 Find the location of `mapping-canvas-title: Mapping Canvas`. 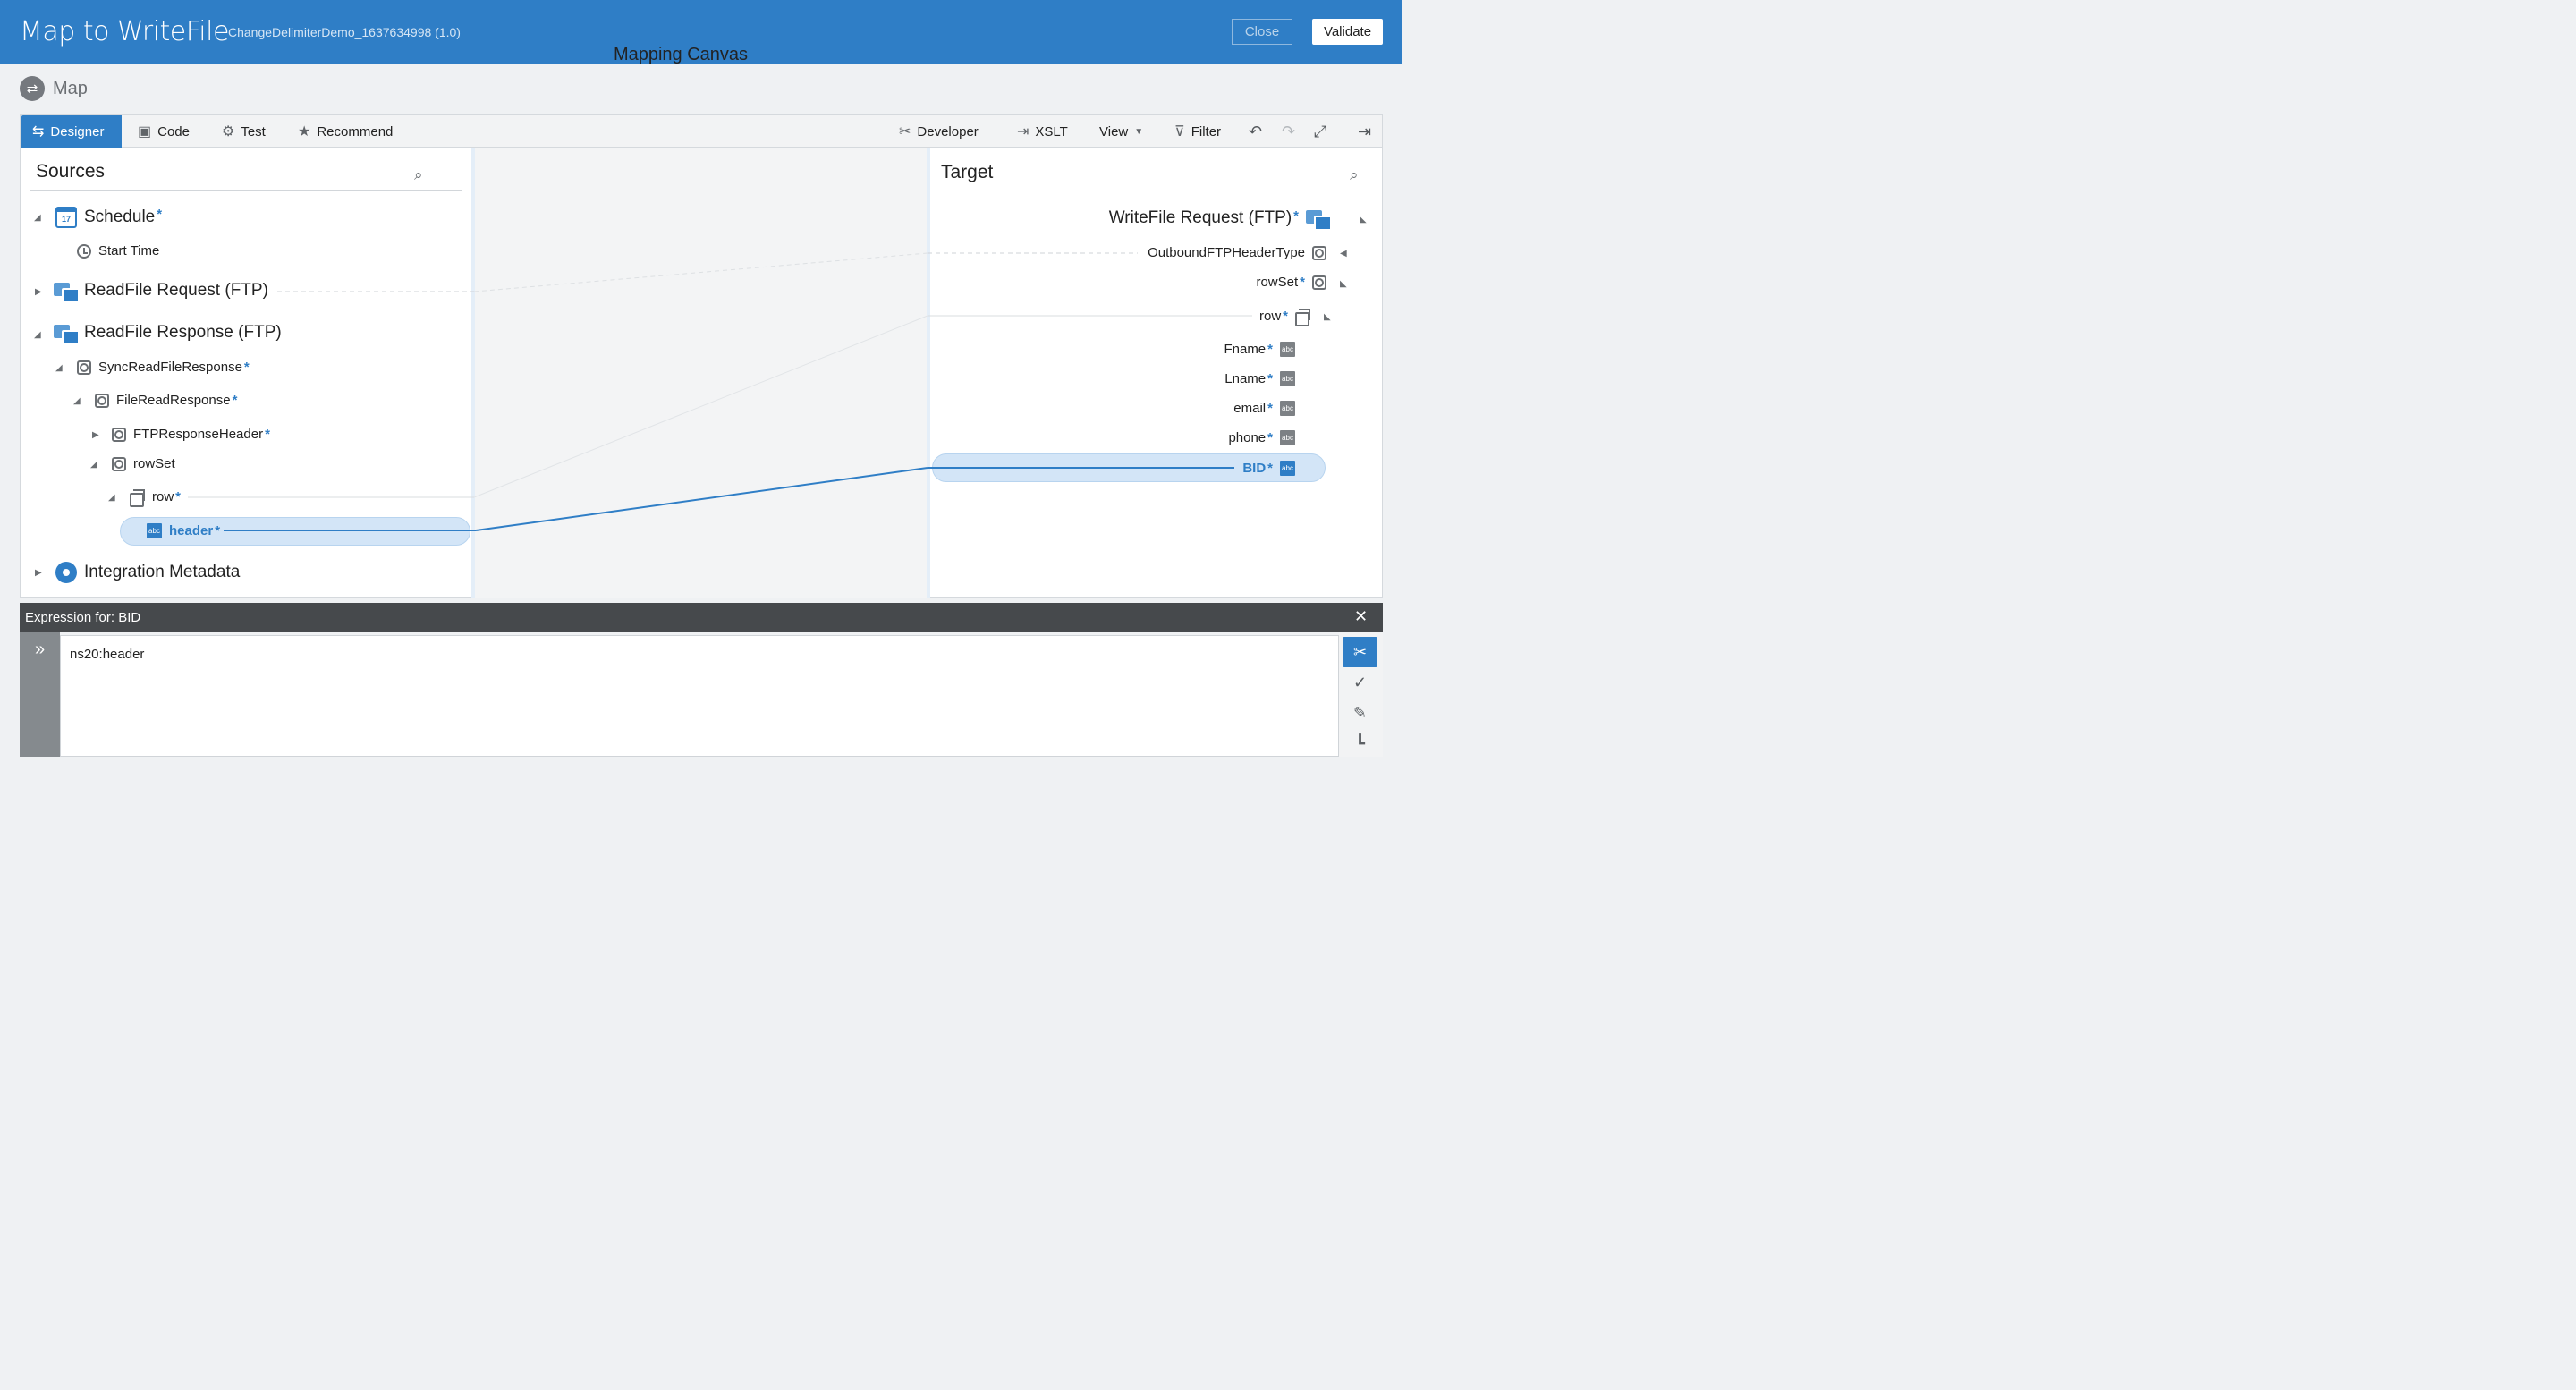

mapping-canvas-title: Mapping Canvas is located at coordinates (681, 54).